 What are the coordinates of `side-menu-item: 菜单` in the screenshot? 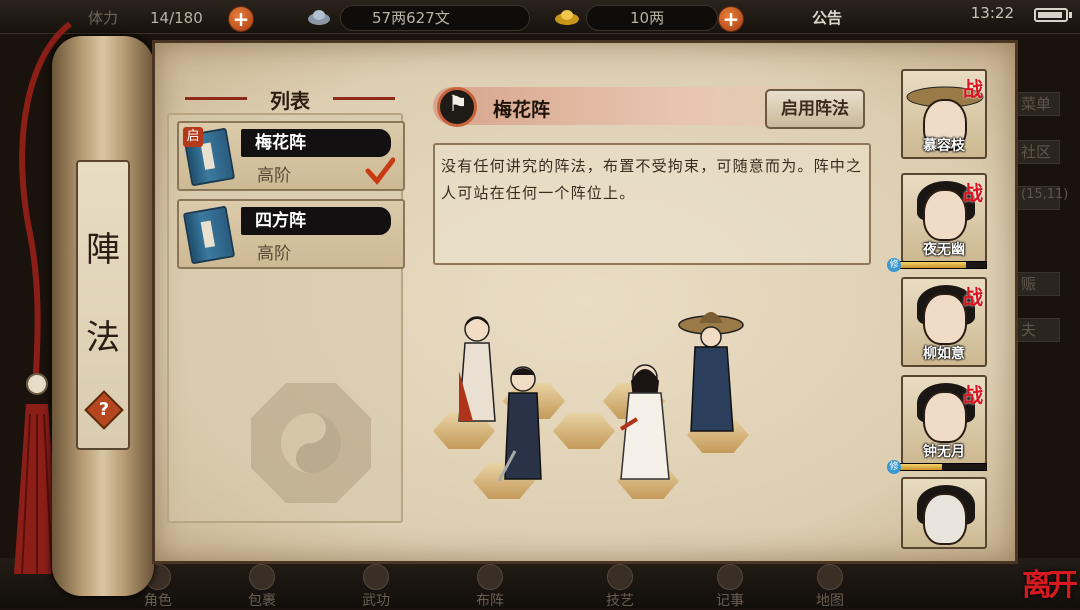 It's located at (1038, 104).